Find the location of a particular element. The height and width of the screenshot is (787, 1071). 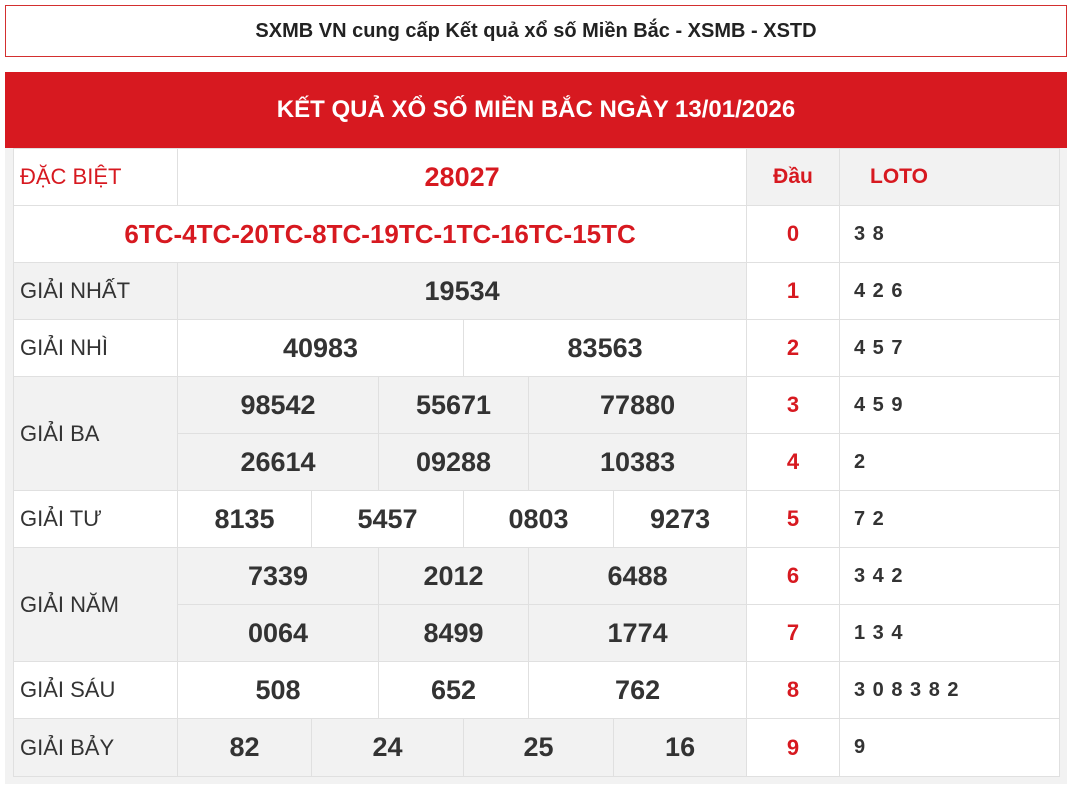

label-special: ĐẶC BIỆT is located at coordinates (95, 177).